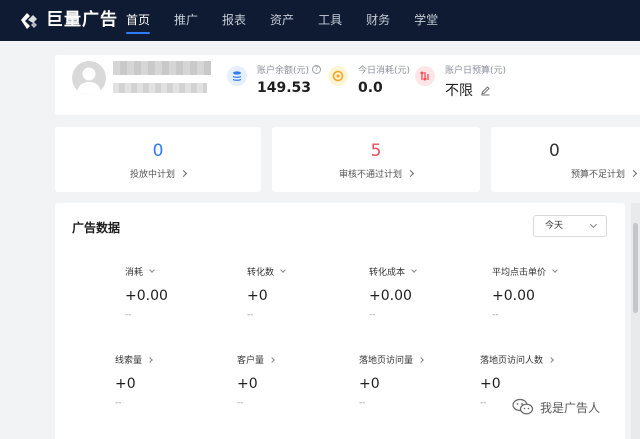 The height and width of the screenshot is (439, 640). Describe the element at coordinates (554, 226) in the screenshot. I see `date-range-value: 今天` at that location.